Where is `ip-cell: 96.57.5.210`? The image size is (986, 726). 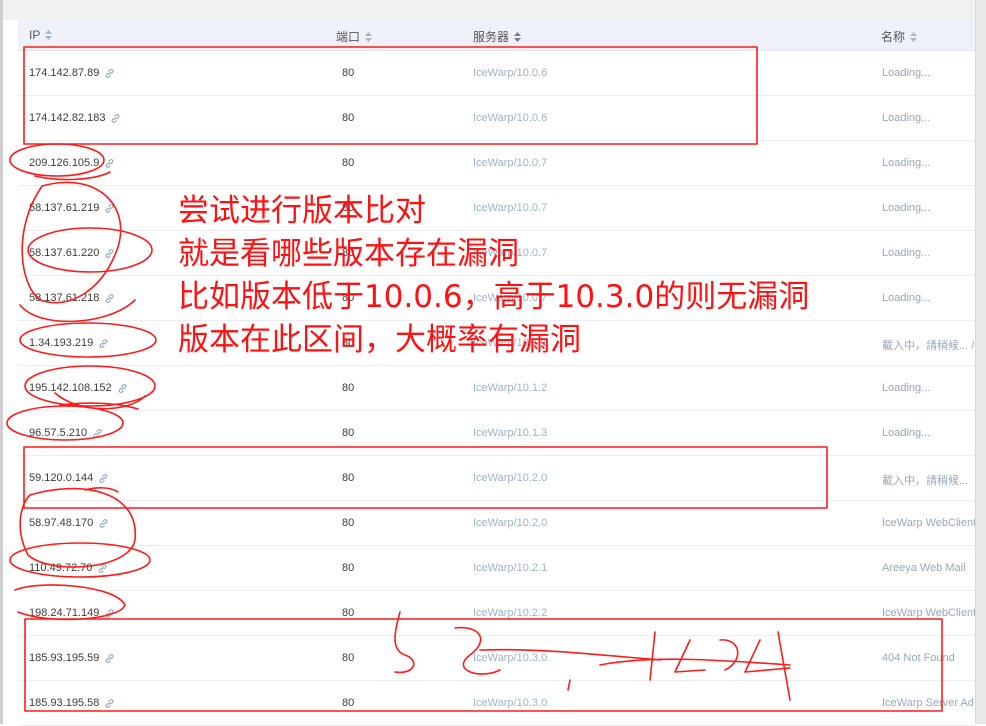
ip-cell: 96.57.5.210 is located at coordinates (66, 433).